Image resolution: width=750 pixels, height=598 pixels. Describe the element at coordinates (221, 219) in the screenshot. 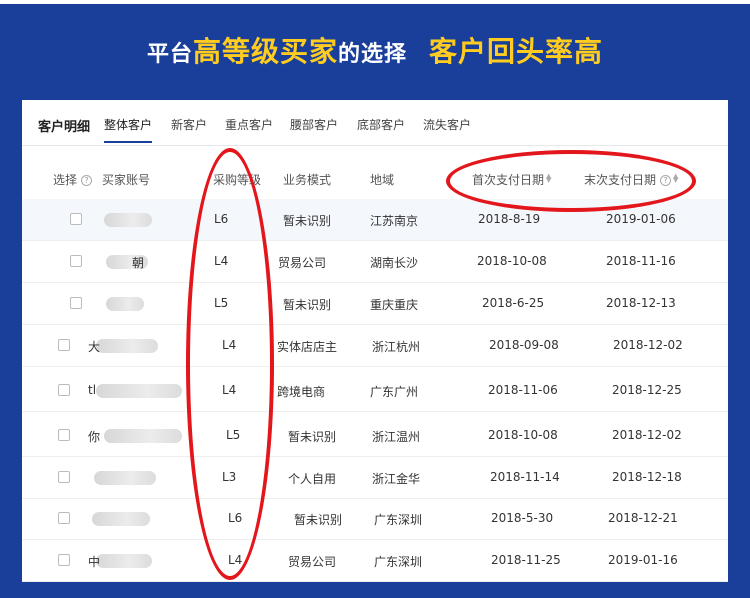

I see `purchase-level: L6` at that location.